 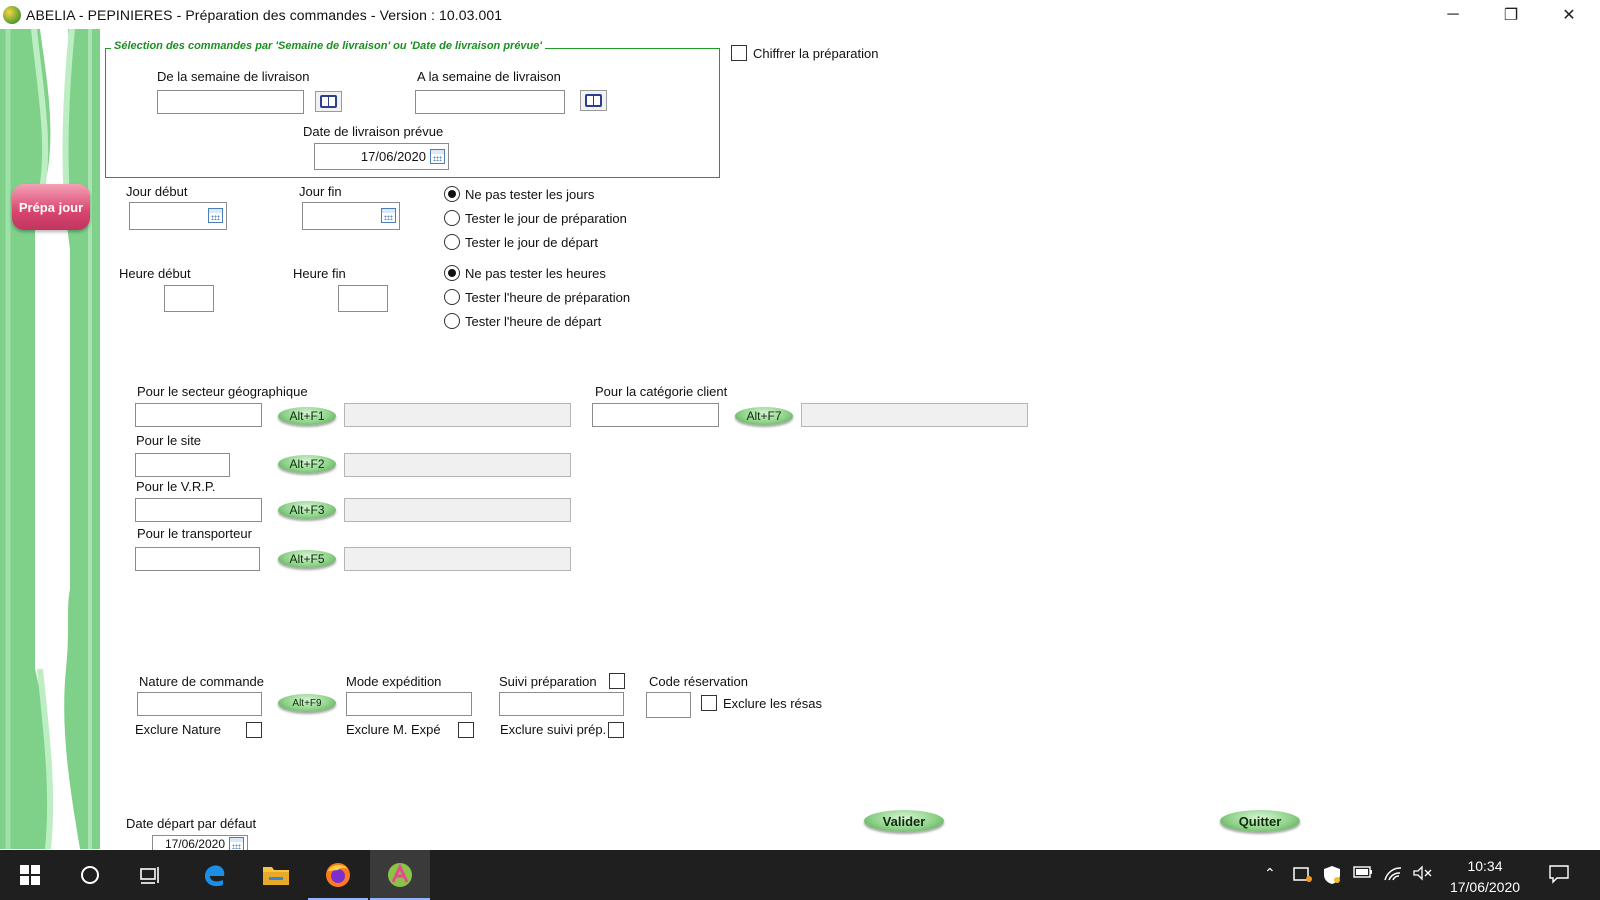 I want to click on radio-test-prep-hour, so click(x=452, y=297).